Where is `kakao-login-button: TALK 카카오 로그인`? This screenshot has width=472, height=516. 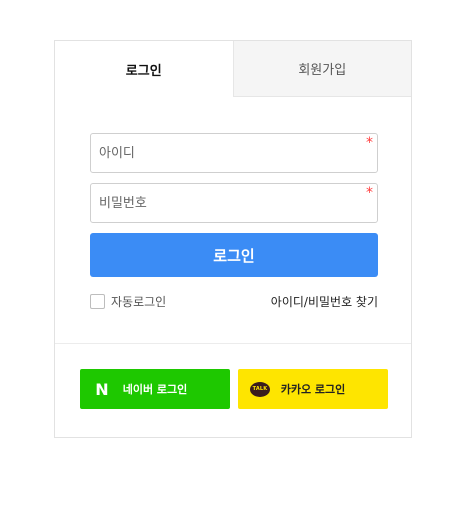 kakao-login-button: TALK 카카오 로그인 is located at coordinates (313, 389).